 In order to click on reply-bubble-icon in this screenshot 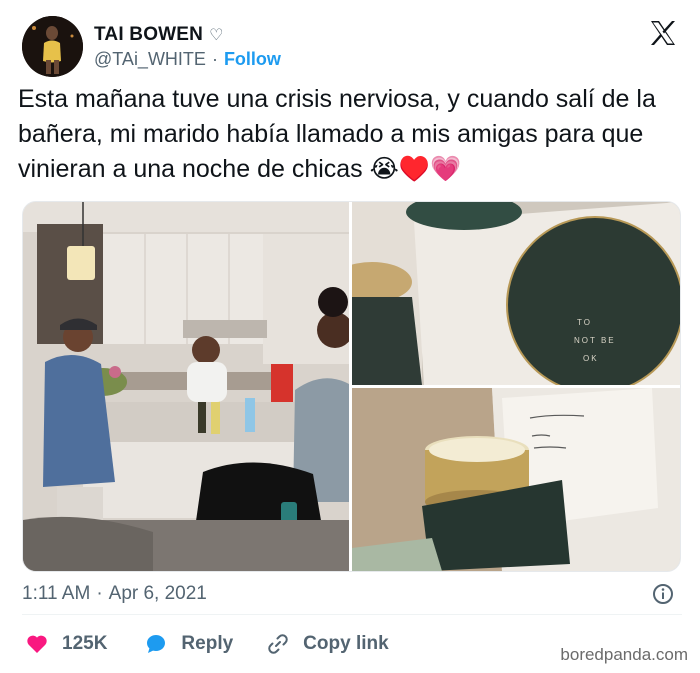, I will do `click(156, 644)`.